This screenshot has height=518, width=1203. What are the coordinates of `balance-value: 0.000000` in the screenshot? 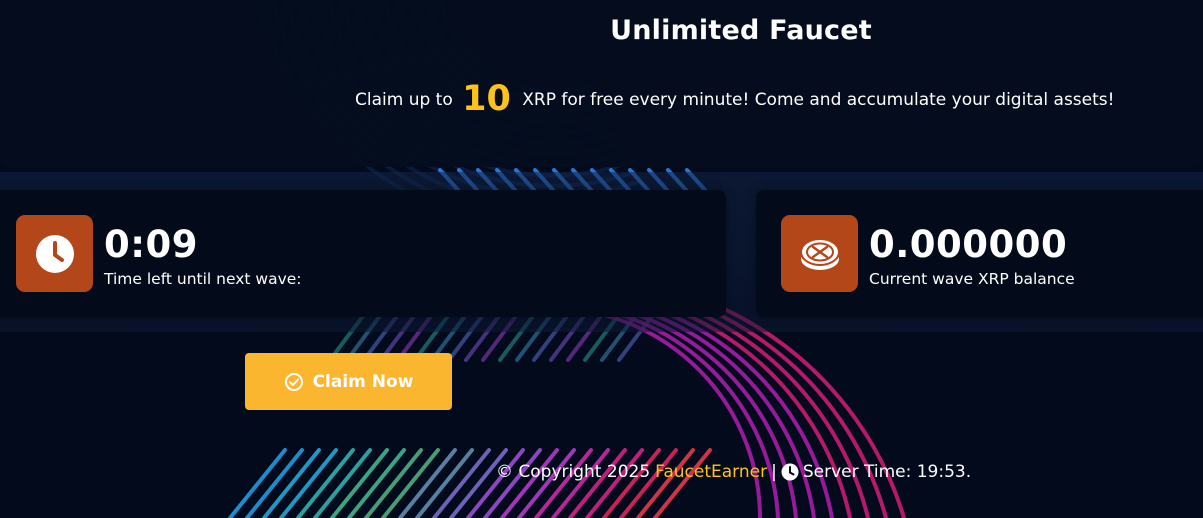 It's located at (968, 244).